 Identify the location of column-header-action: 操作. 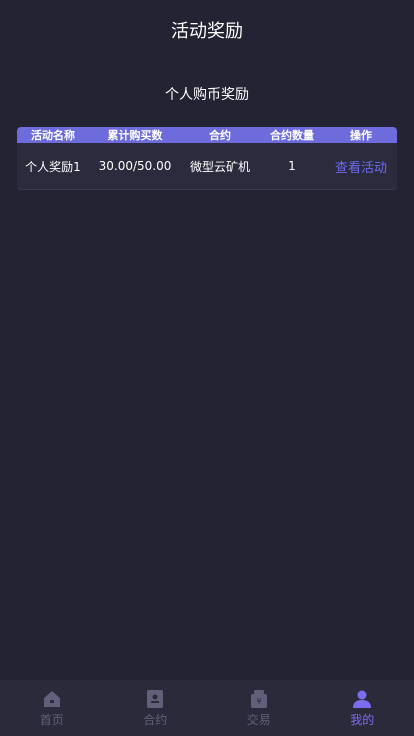
(361, 135).